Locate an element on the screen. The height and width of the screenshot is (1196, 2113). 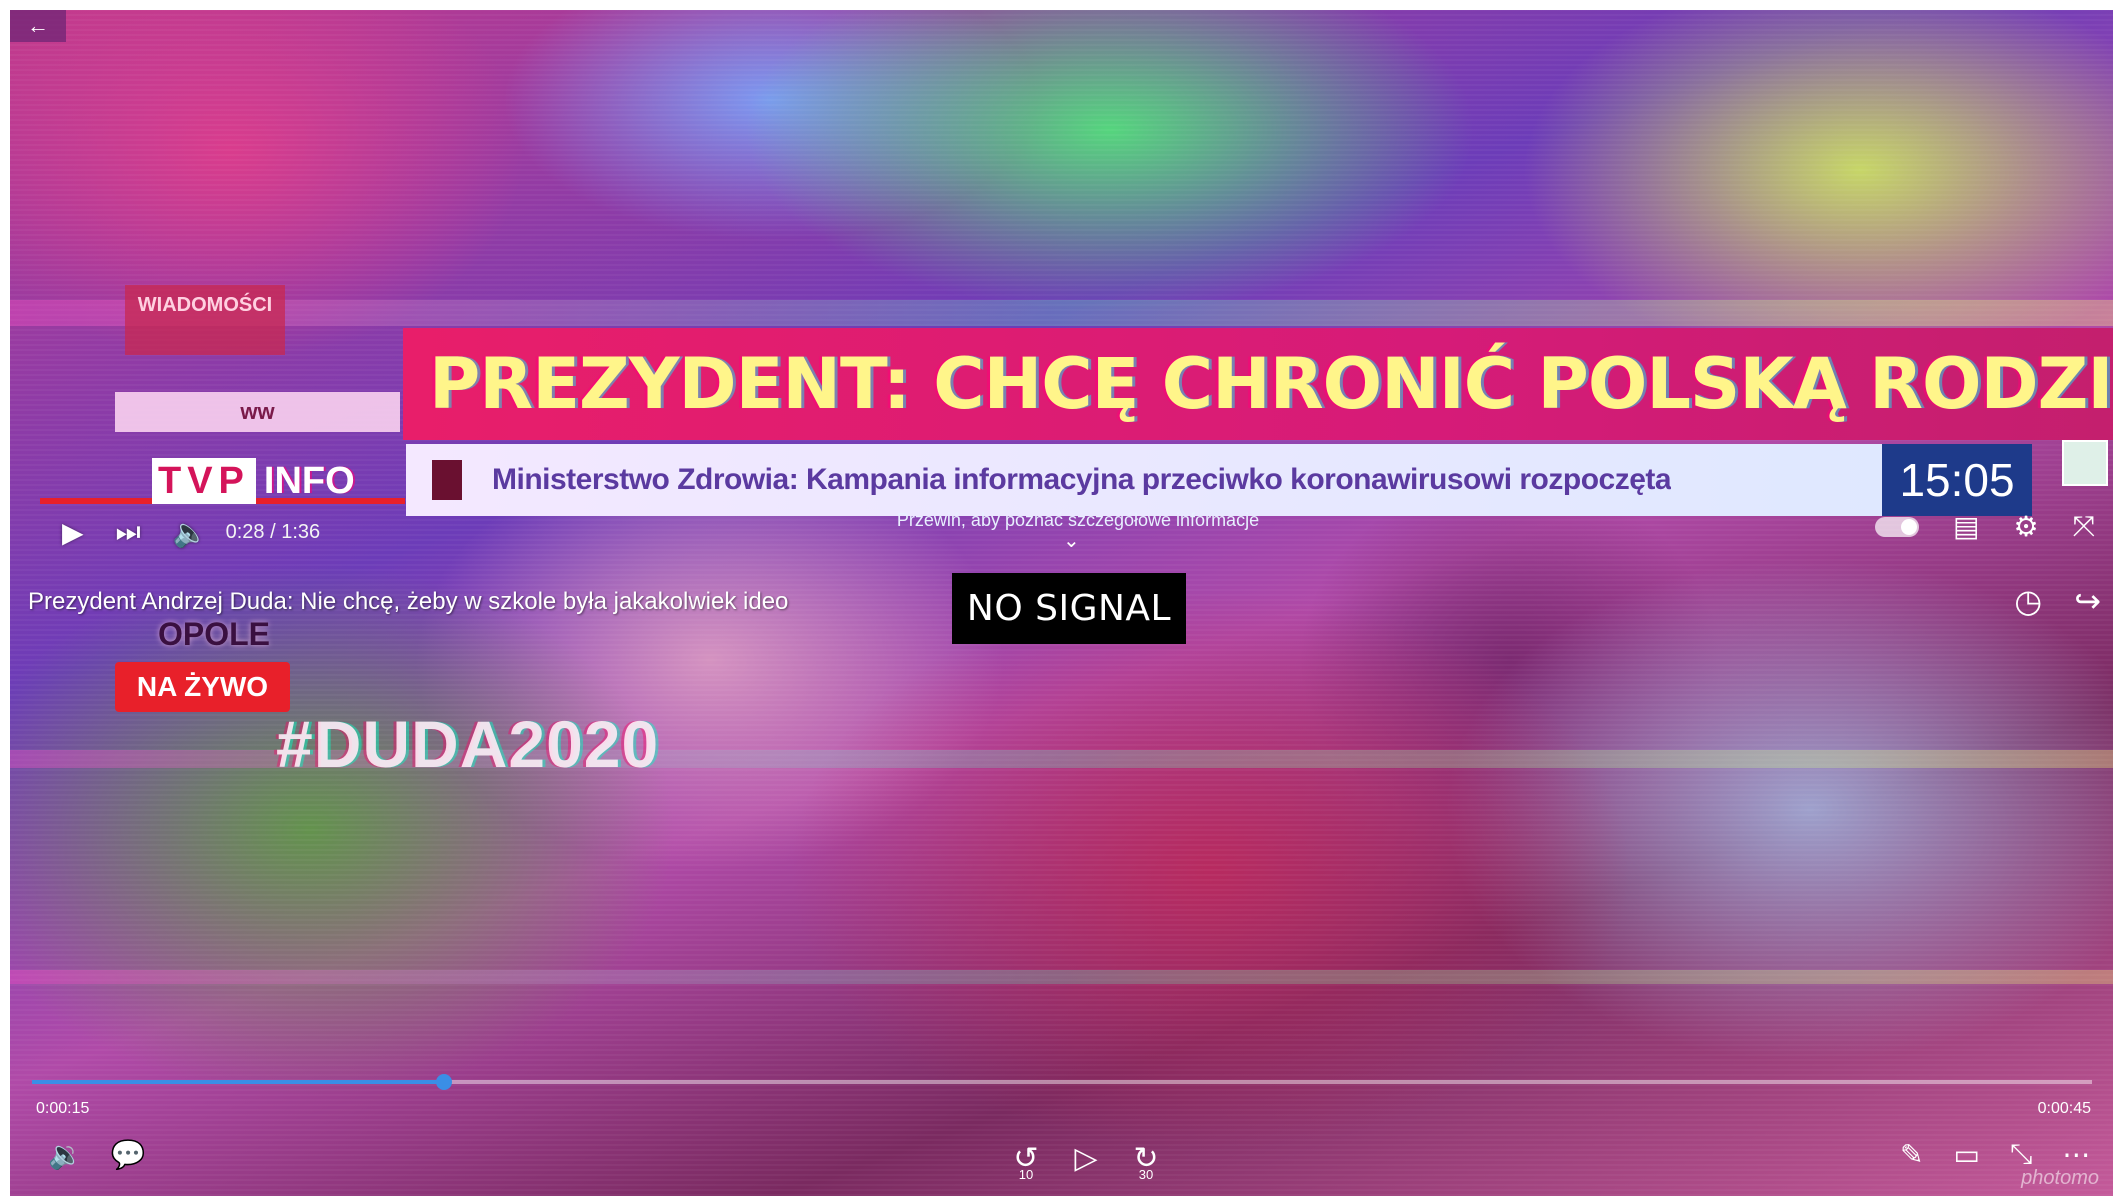
live-badge: NA ŻYWO is located at coordinates (202, 687).